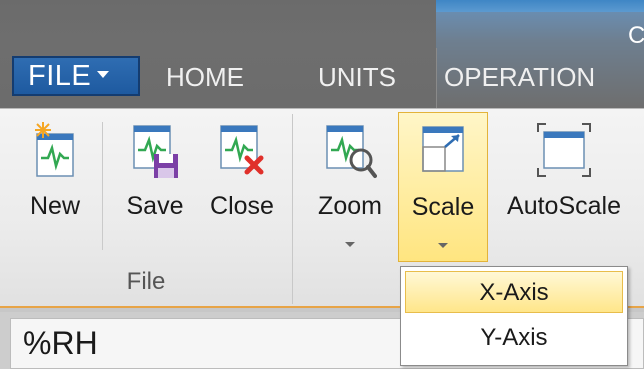 The width and height of the screenshot is (644, 369). What do you see at coordinates (60, 343) in the screenshot?
I see `humidity-unit-label: %RH` at bounding box center [60, 343].